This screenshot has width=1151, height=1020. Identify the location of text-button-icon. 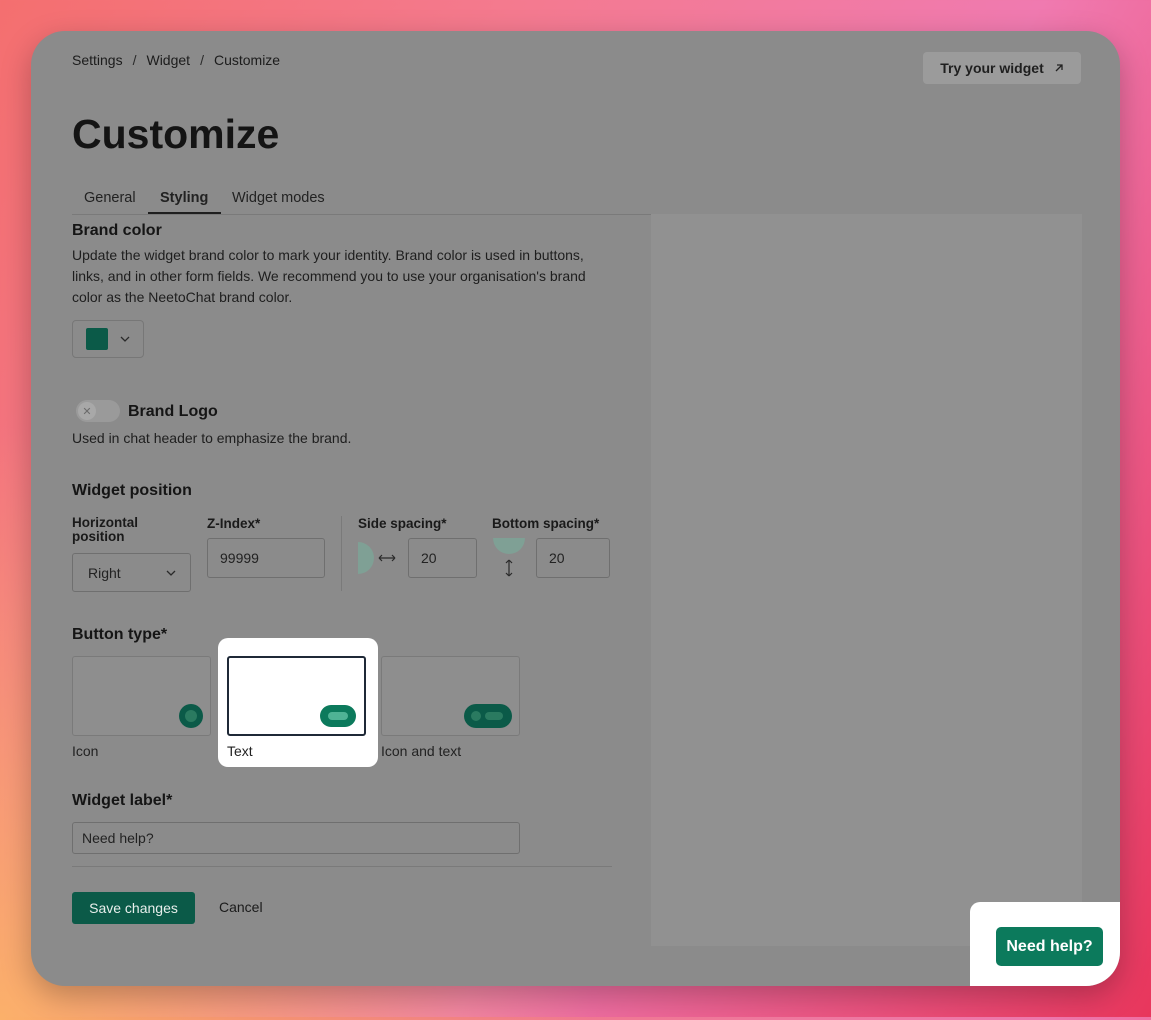
(338, 716).